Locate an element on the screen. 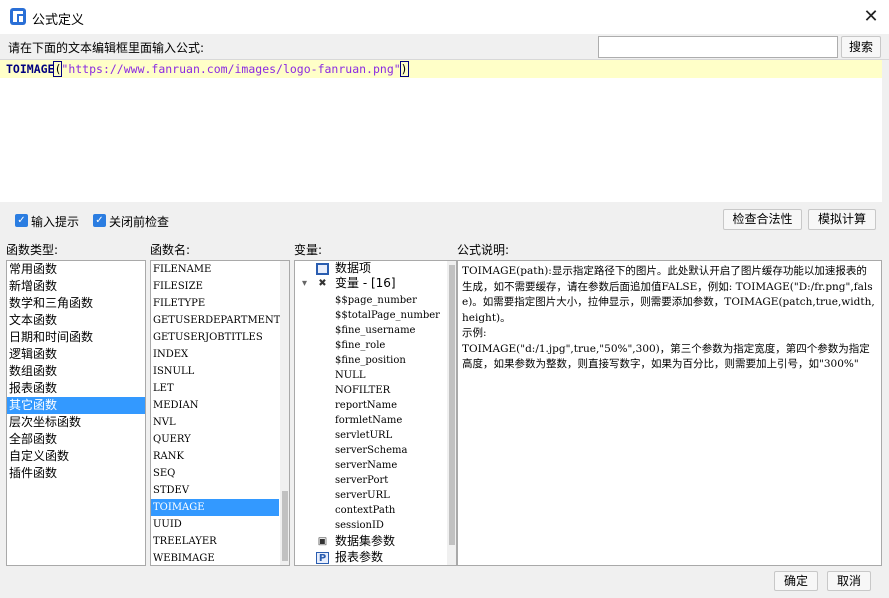 The height and width of the screenshot is (598, 889). function-name-item: SEQ is located at coordinates (220, 473).